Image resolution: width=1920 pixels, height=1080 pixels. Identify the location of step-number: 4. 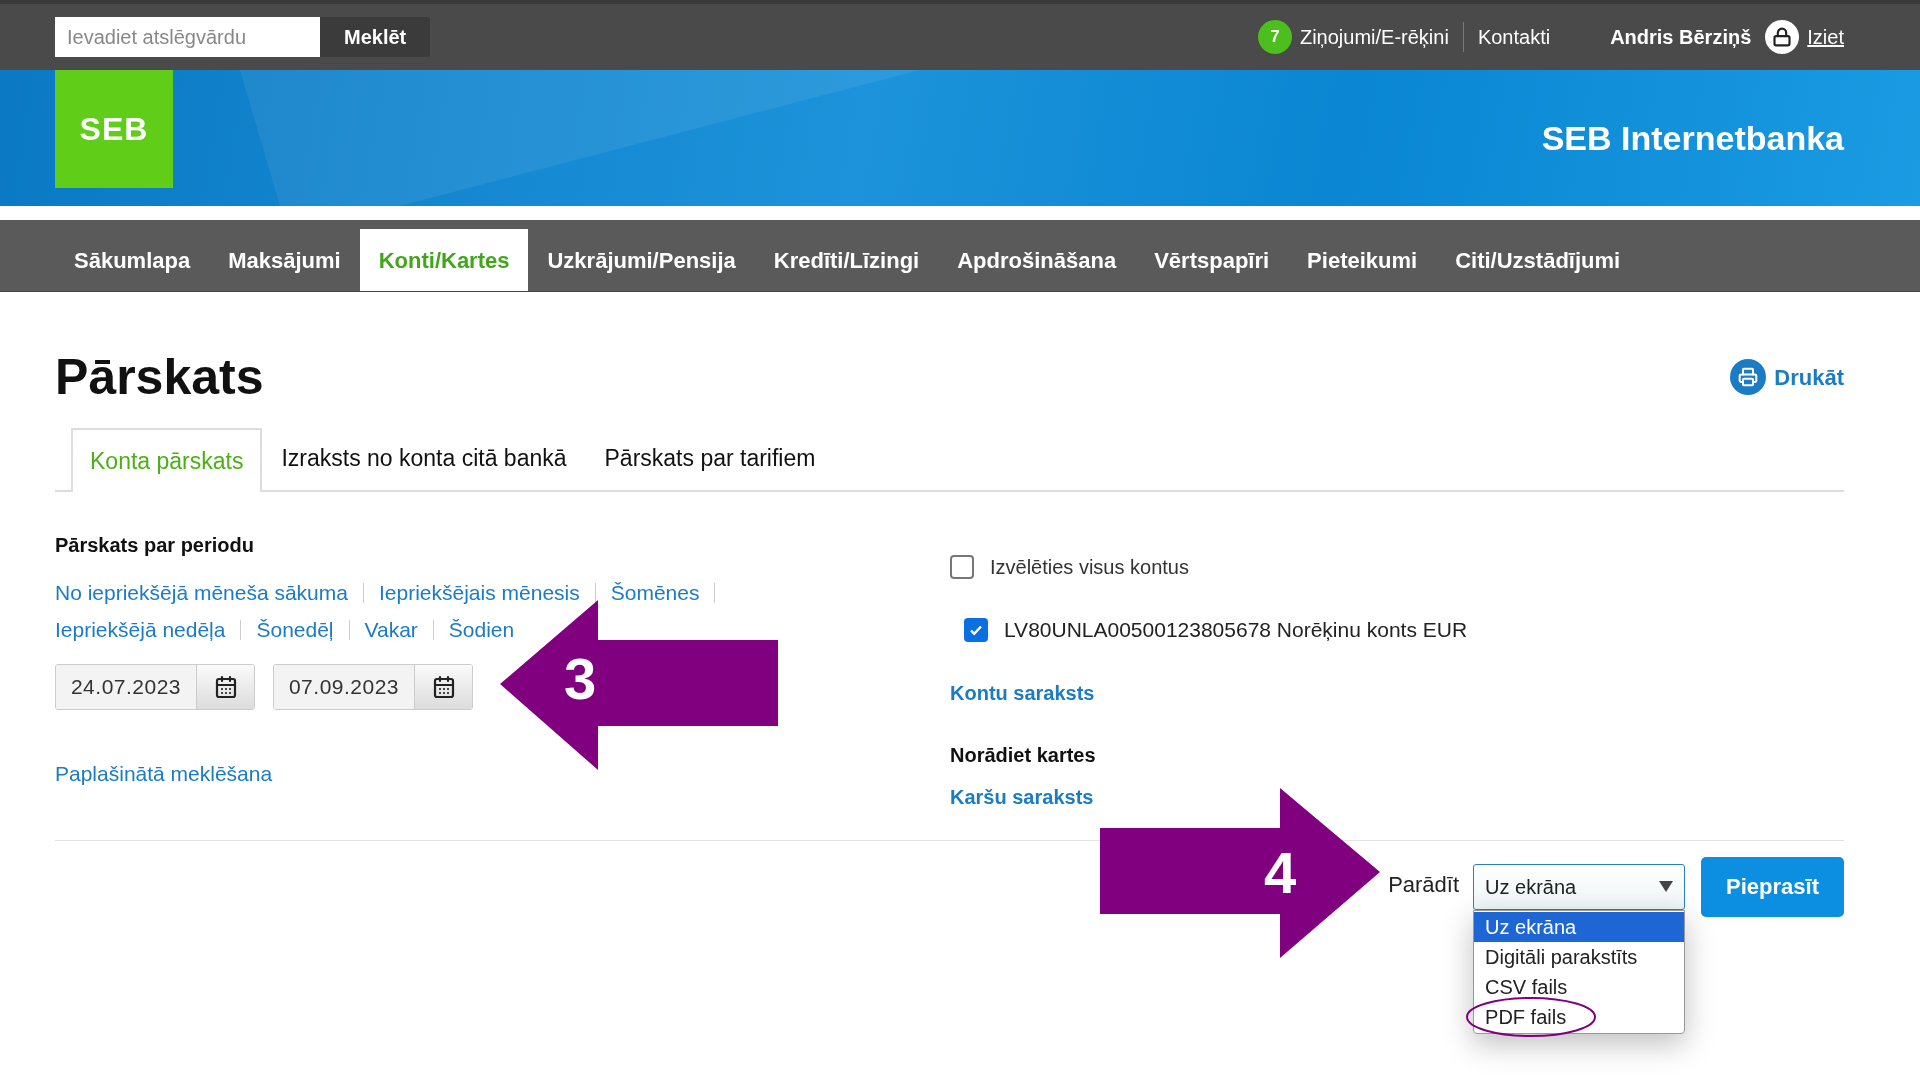
(1280, 873).